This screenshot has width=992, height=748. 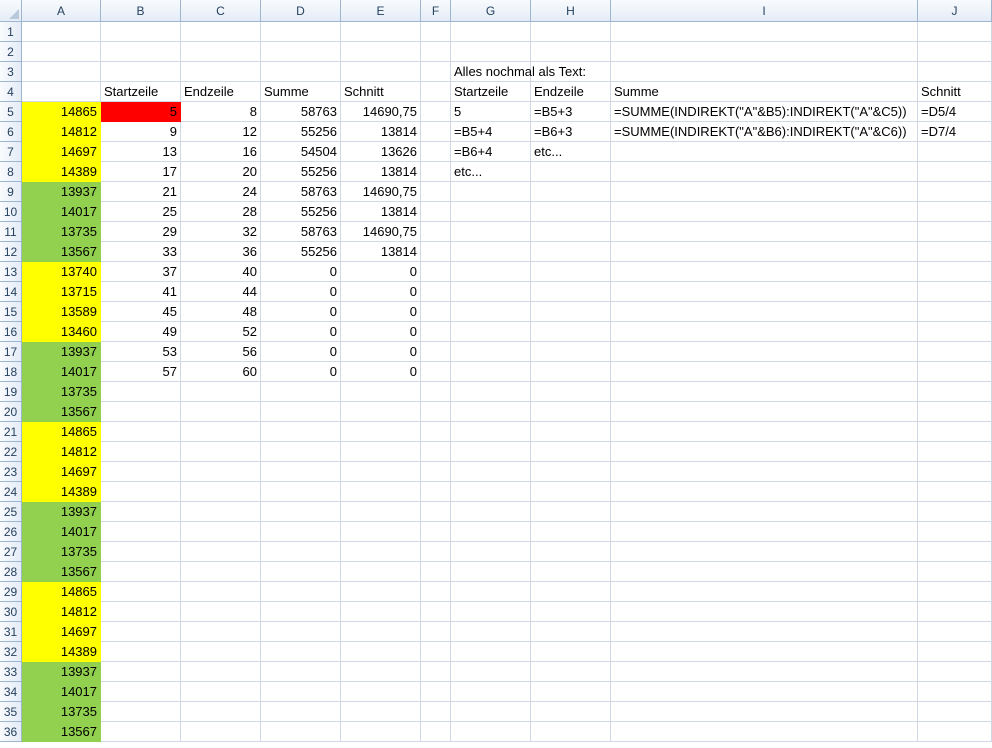 I want to click on cell-f25, so click(x=436, y=512).